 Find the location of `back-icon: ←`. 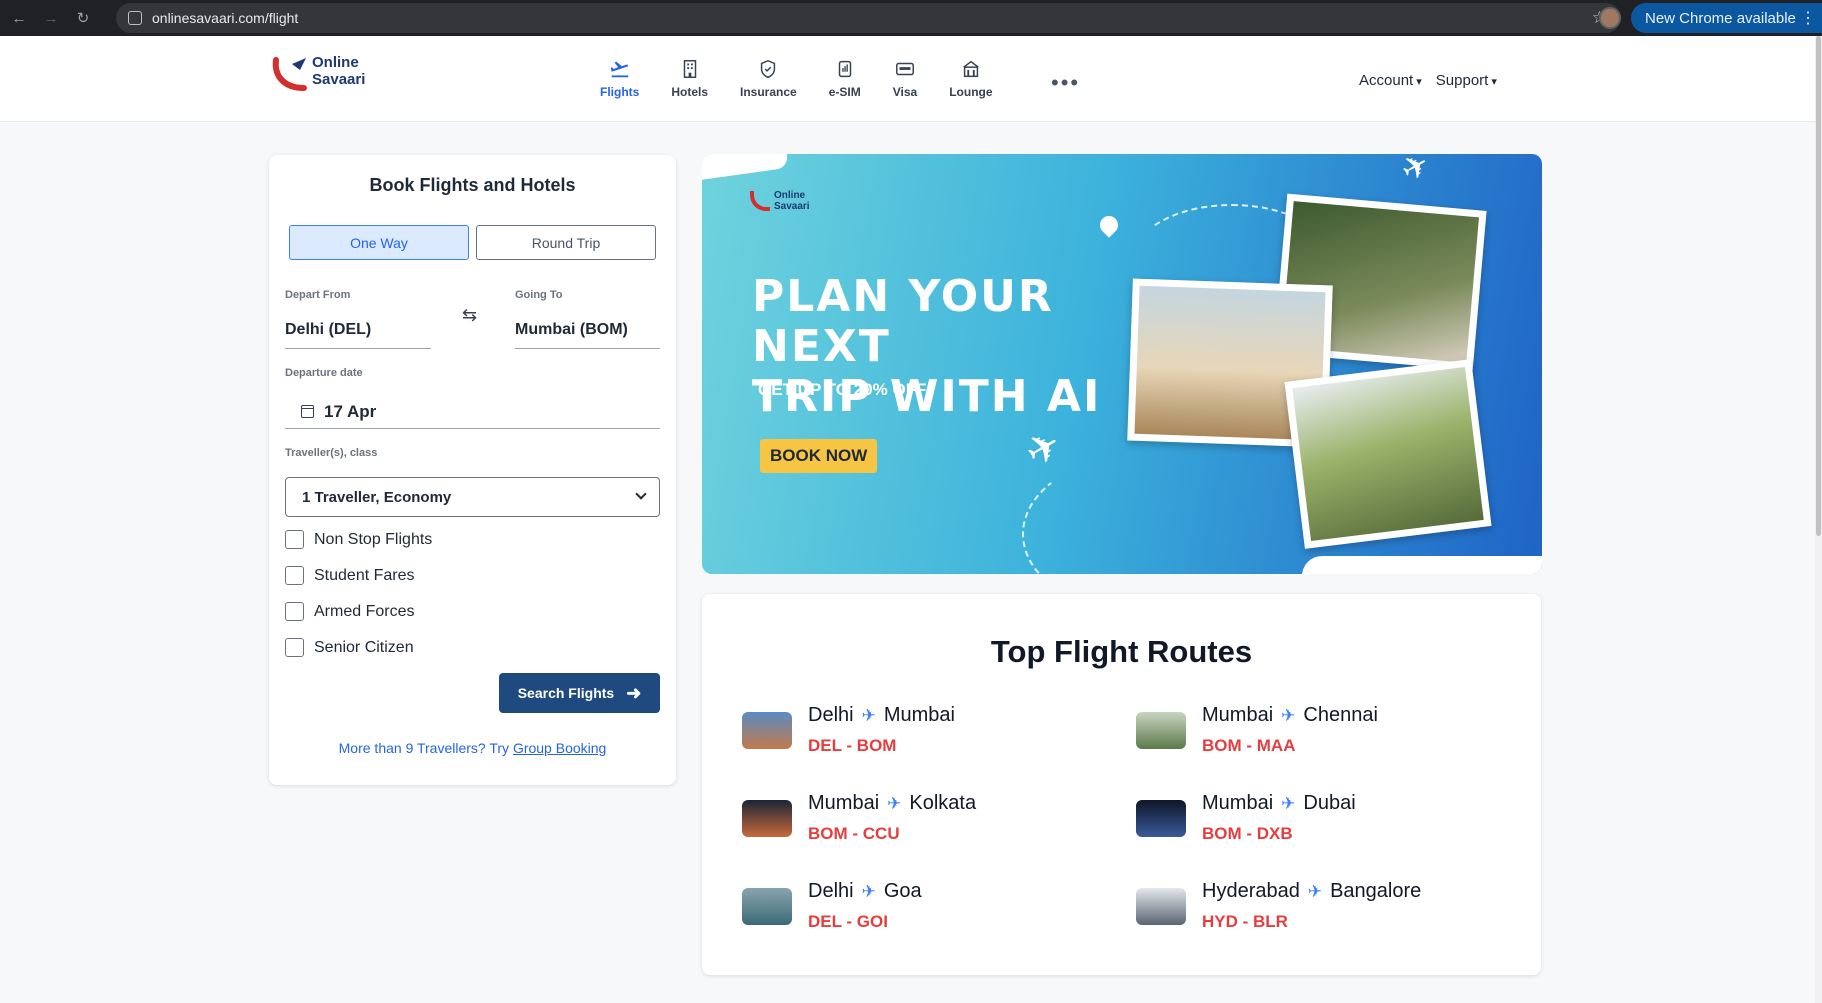

back-icon: ← is located at coordinates (19, 18).